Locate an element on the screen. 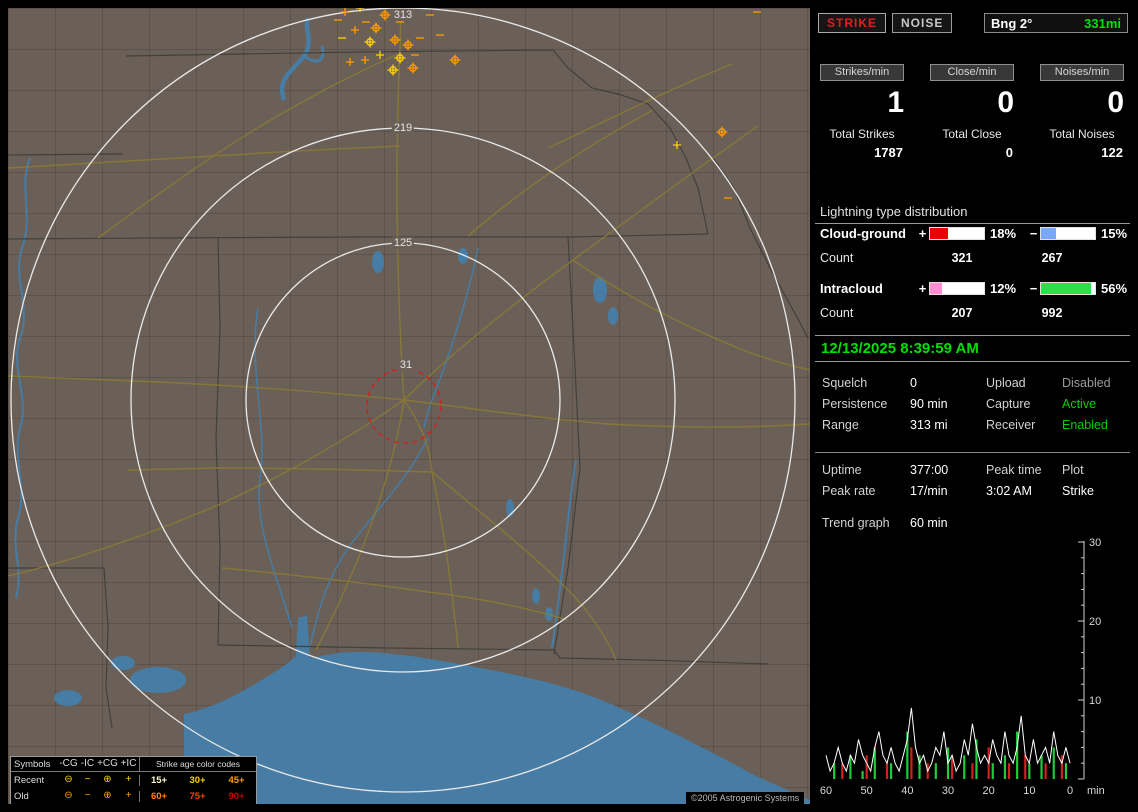  plot-label: Plot is located at coordinates (1073, 470).